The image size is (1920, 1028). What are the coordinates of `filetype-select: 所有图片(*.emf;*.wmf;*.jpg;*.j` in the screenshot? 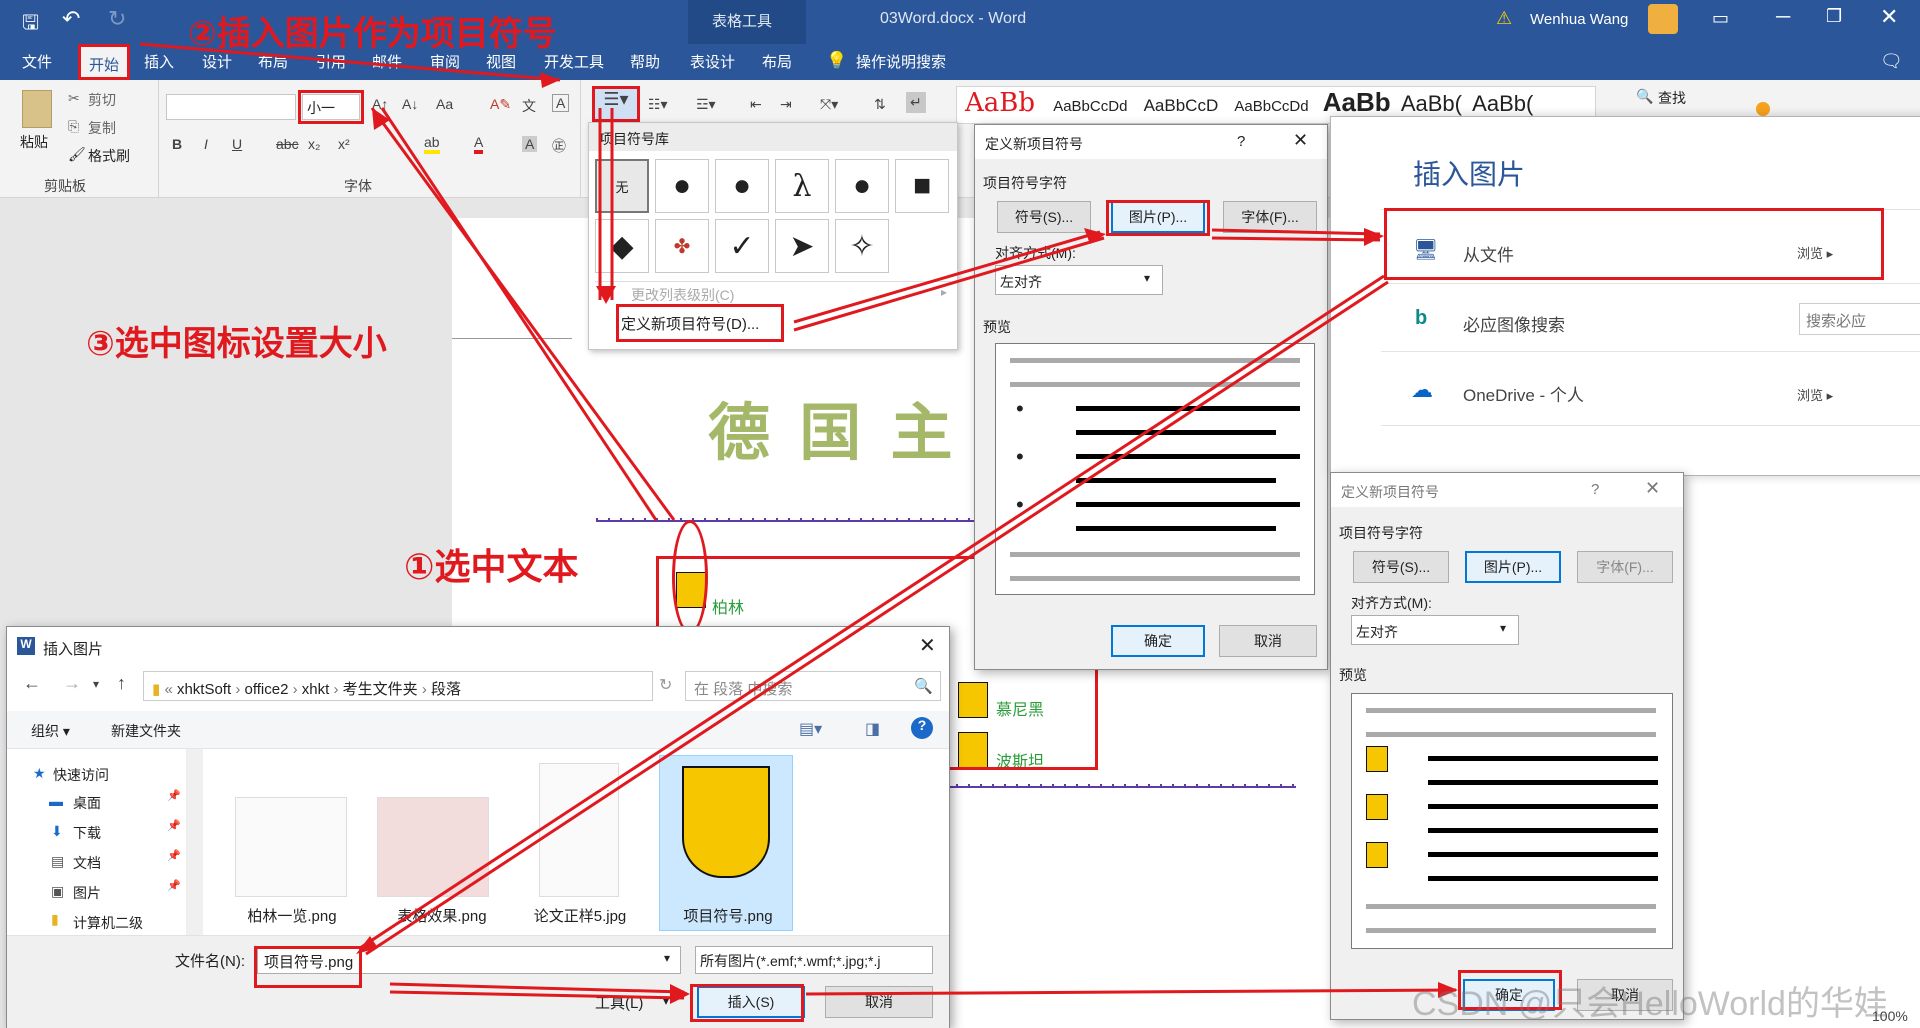 It's located at (814, 960).